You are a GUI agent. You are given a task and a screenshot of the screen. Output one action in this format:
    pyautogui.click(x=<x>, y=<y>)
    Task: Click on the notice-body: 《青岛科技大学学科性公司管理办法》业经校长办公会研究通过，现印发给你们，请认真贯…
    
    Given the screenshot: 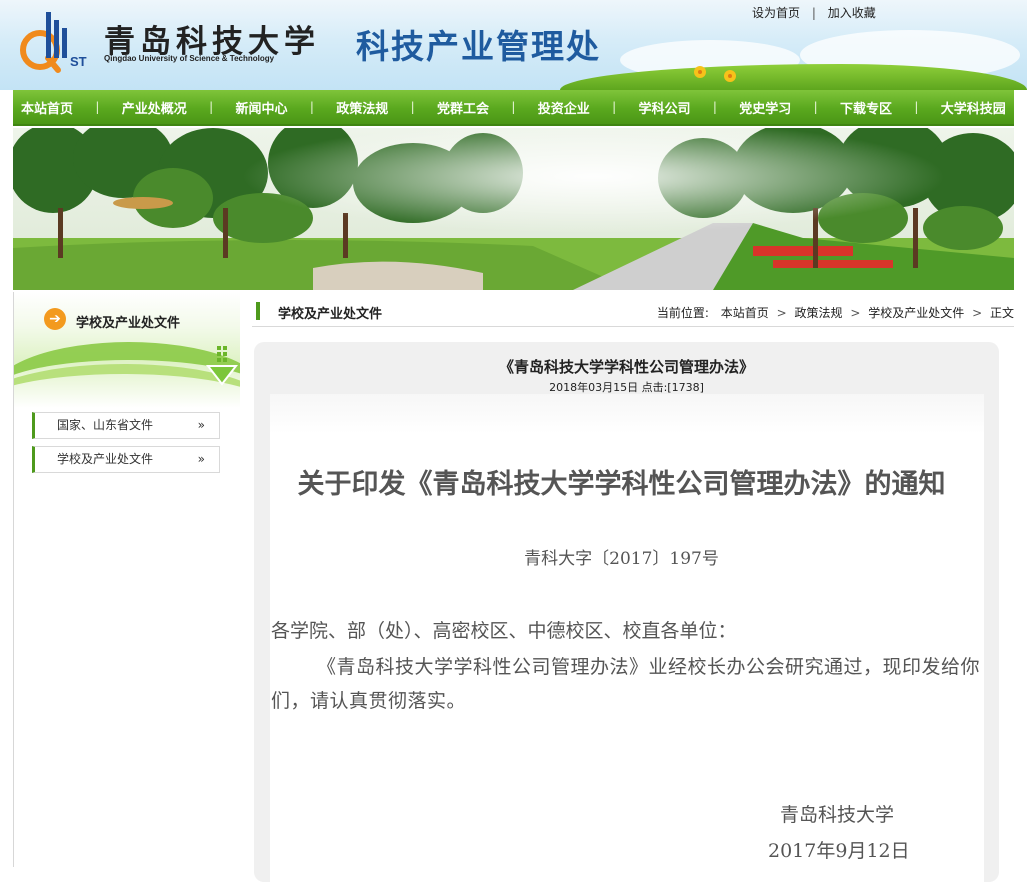 What is the action you would take?
    pyautogui.click(x=626, y=684)
    